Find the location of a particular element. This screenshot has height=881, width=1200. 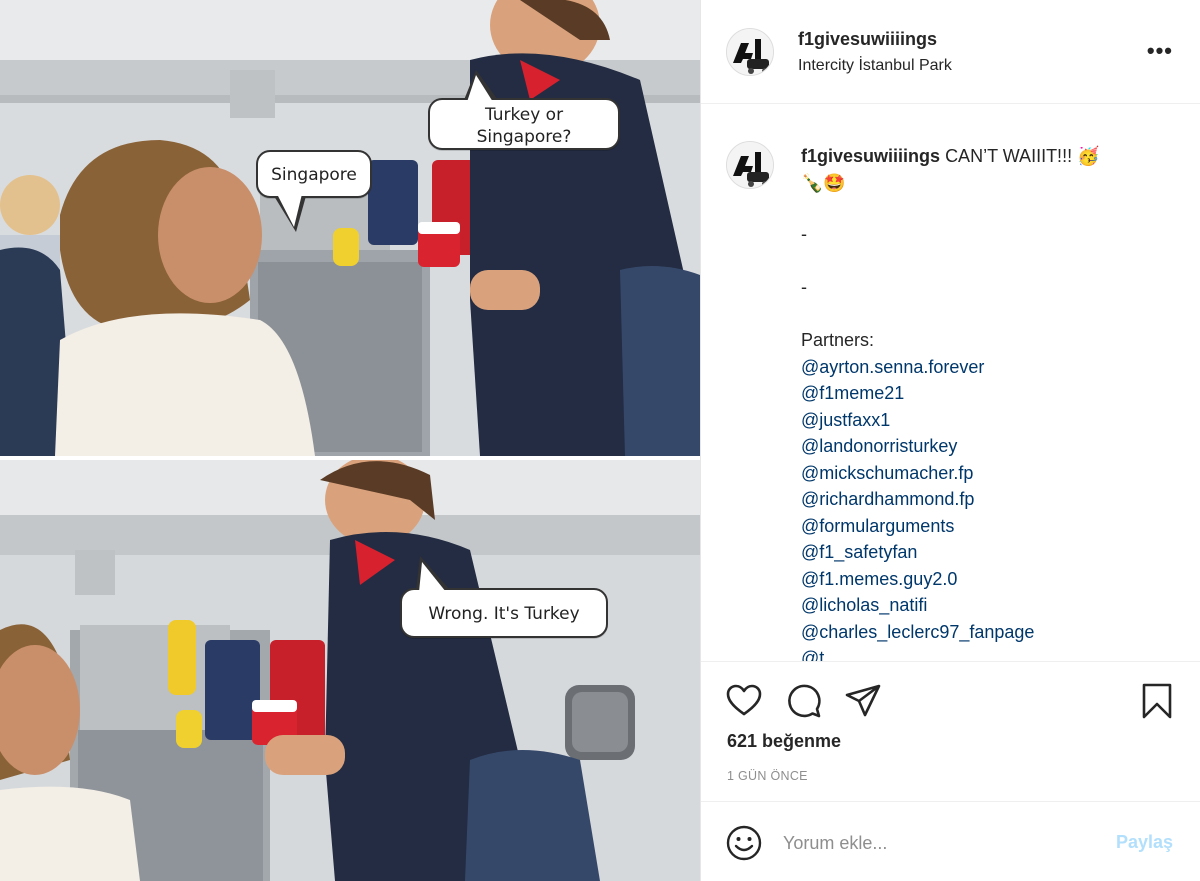

mention-link: @licholas_natifi is located at coordinates (991, 605).